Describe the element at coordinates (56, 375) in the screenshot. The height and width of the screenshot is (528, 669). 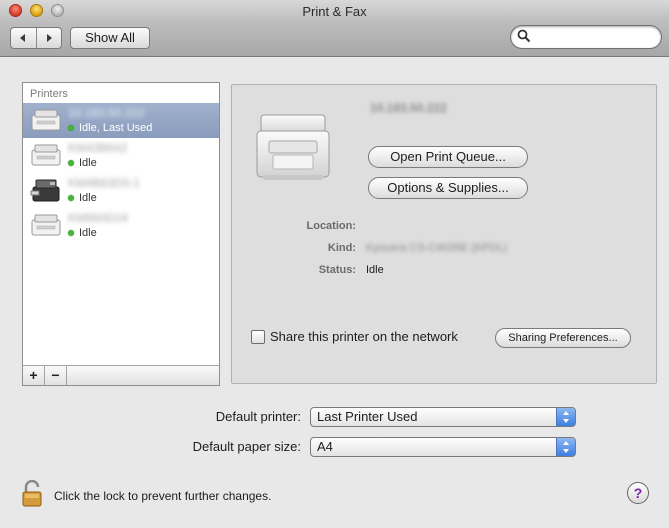
I see `remove-printer-button: −` at that location.